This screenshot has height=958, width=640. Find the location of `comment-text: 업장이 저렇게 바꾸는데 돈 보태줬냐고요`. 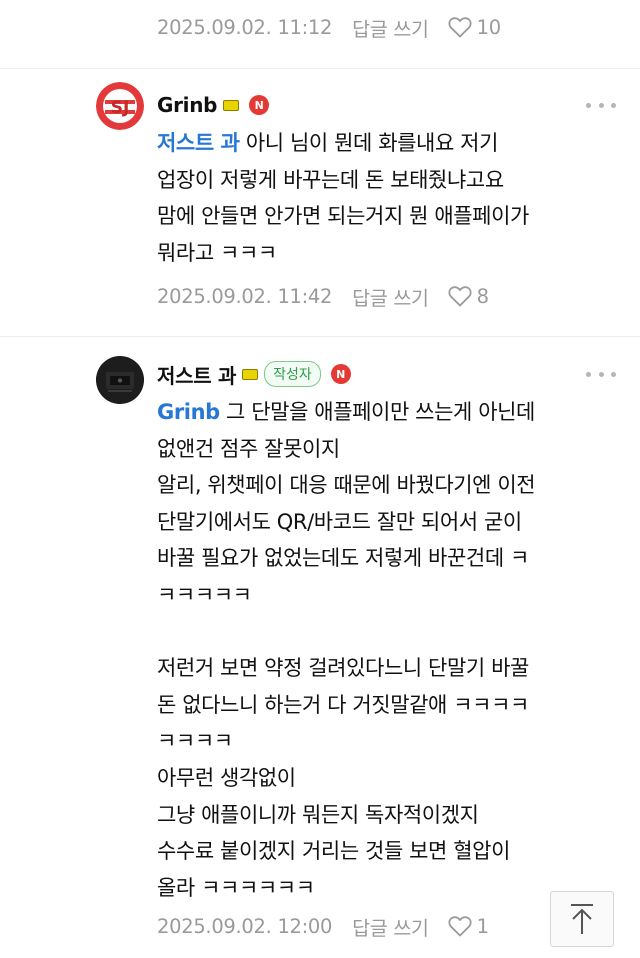

comment-text: 업장이 저렇게 바꾸는데 돈 보태줬냐고요 is located at coordinates (330, 179).